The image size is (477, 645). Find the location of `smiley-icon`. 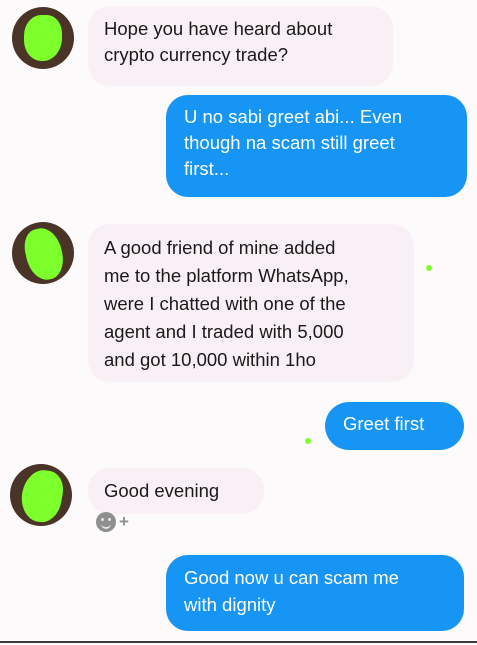

smiley-icon is located at coordinates (106, 522).